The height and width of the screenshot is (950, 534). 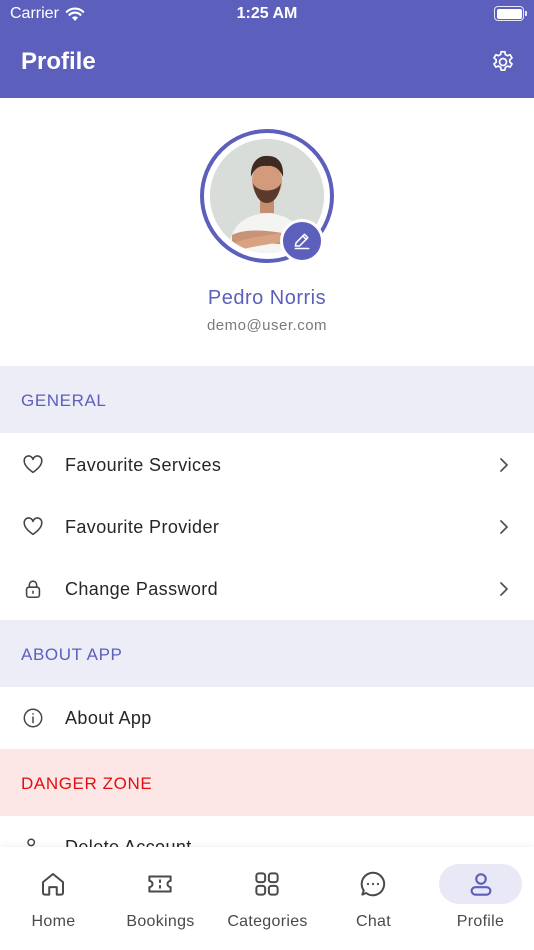 I want to click on tab-profile-label: Profile, so click(x=480, y=921).